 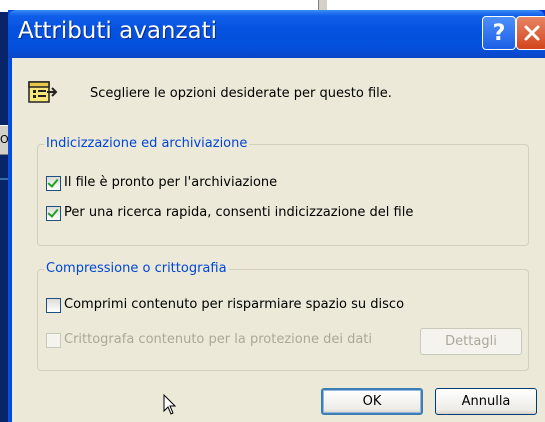 I want to click on details-button: Dettagli, so click(x=471, y=341).